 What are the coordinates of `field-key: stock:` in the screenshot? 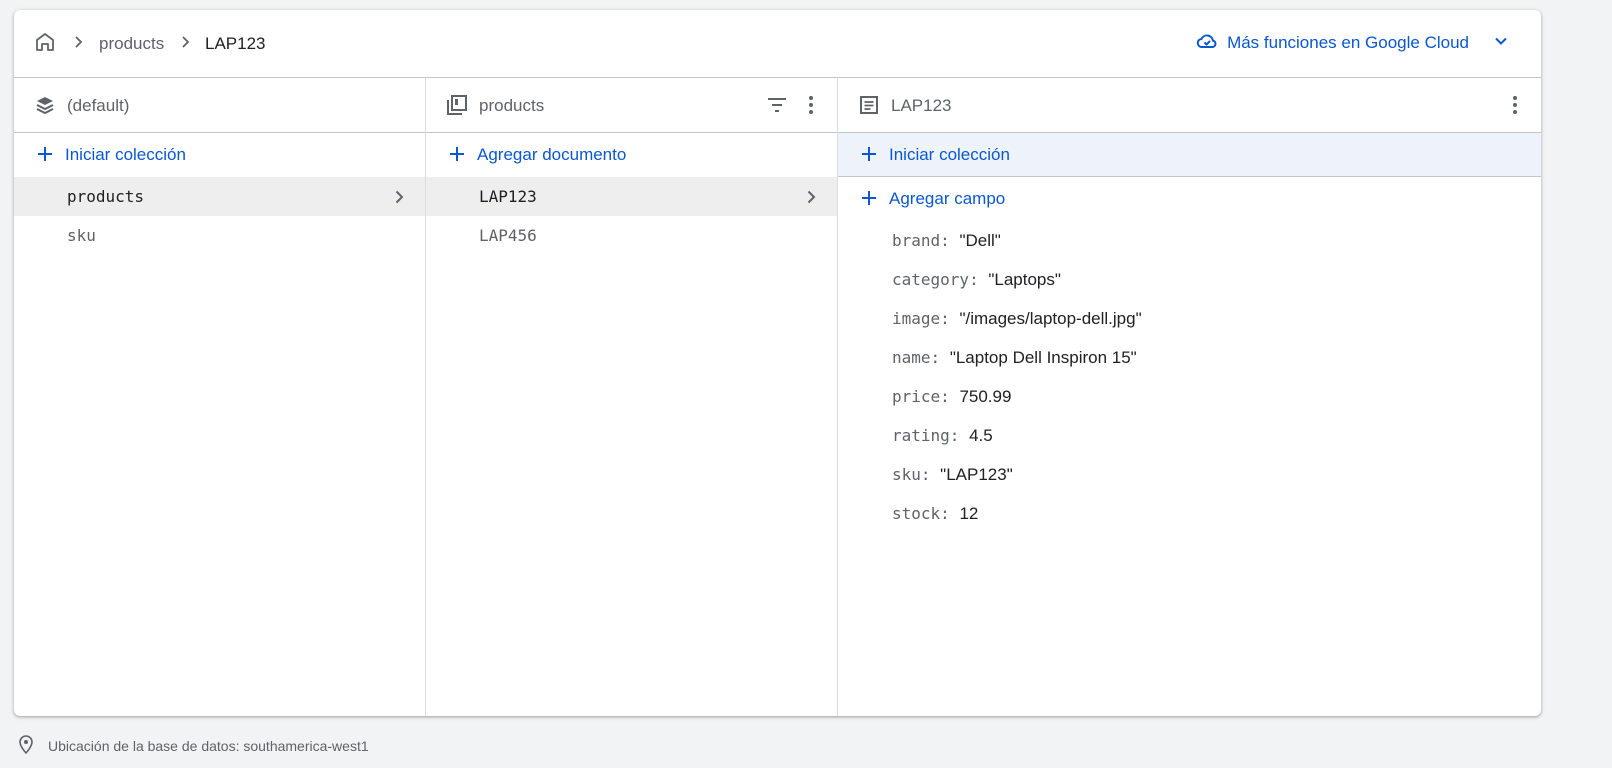 It's located at (921, 513).